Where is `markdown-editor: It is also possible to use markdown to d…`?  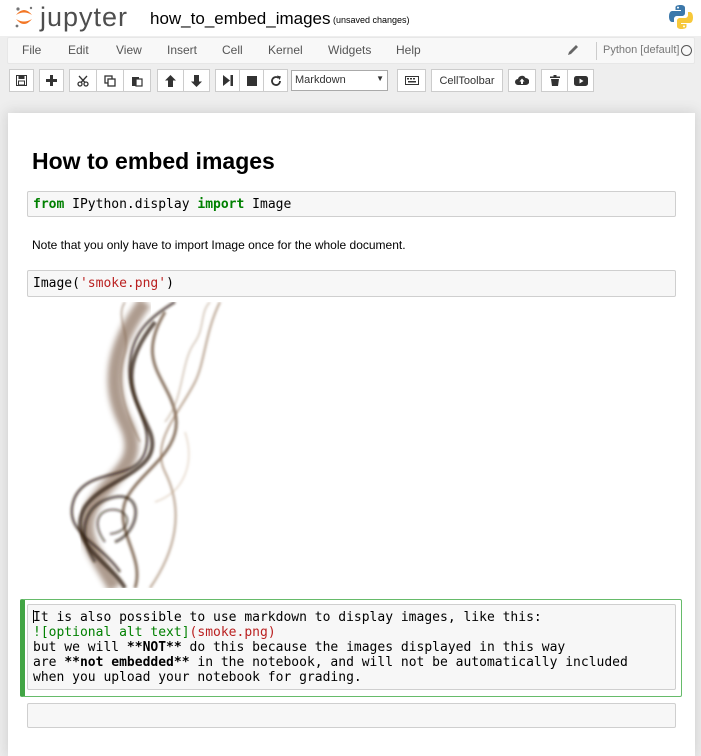
markdown-editor: It is also possible to use markdown to d… is located at coordinates (351, 647).